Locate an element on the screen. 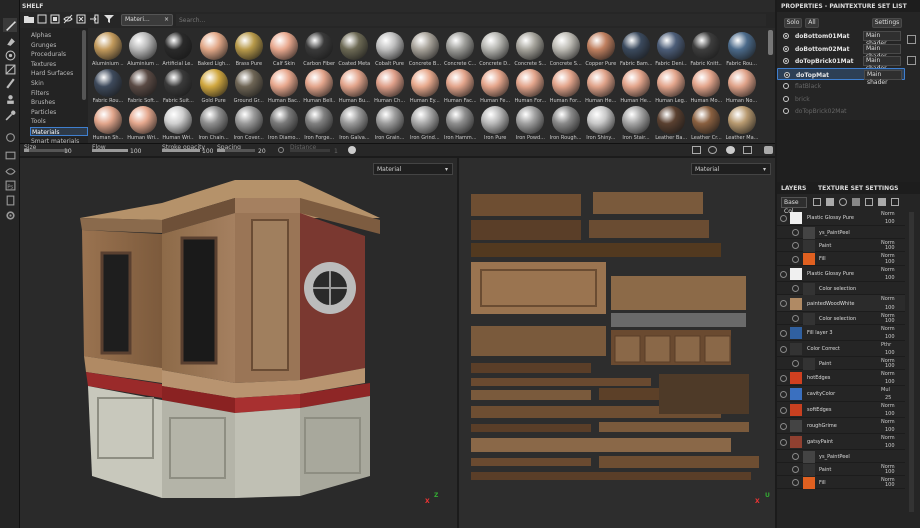 Image resolution: width=920 pixels, height=528 pixels. category-item: Hard Surfaces is located at coordinates (59, 73).